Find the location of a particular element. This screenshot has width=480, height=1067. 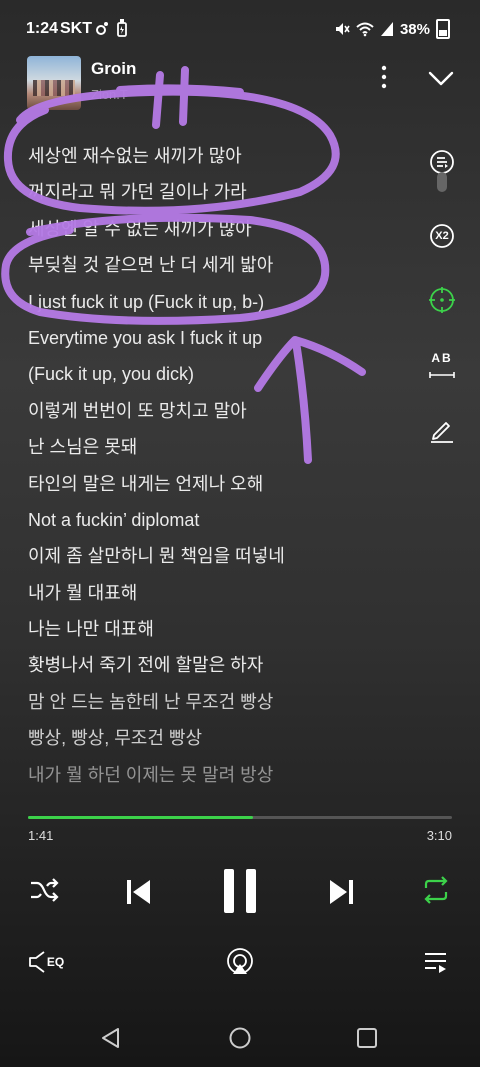

pause-icon is located at coordinates (240, 891).